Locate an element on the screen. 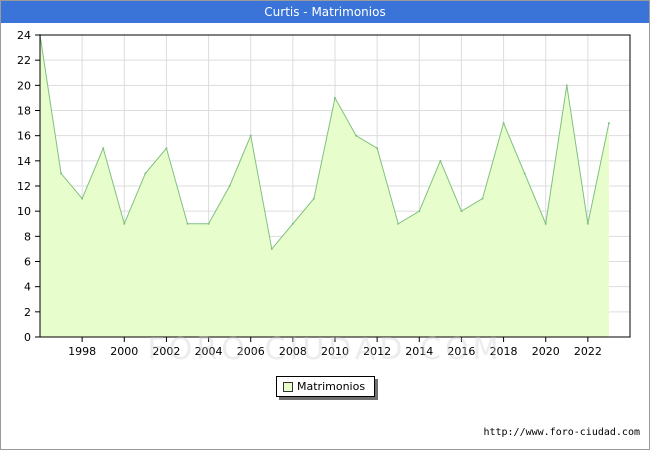  y-tick-label-16: 16 is located at coordinates (24, 136).